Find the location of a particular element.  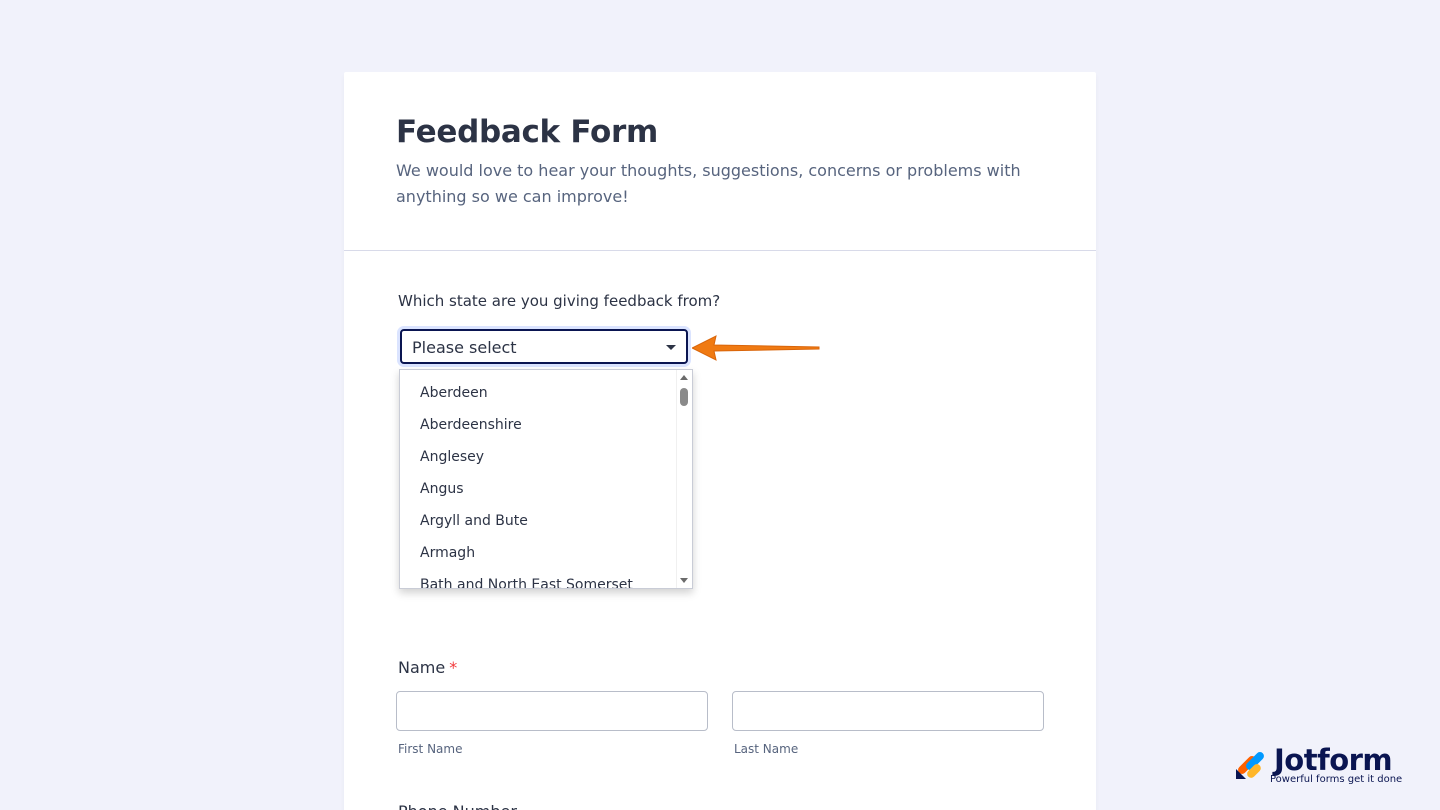

scrollbar-thumb is located at coordinates (684, 397).